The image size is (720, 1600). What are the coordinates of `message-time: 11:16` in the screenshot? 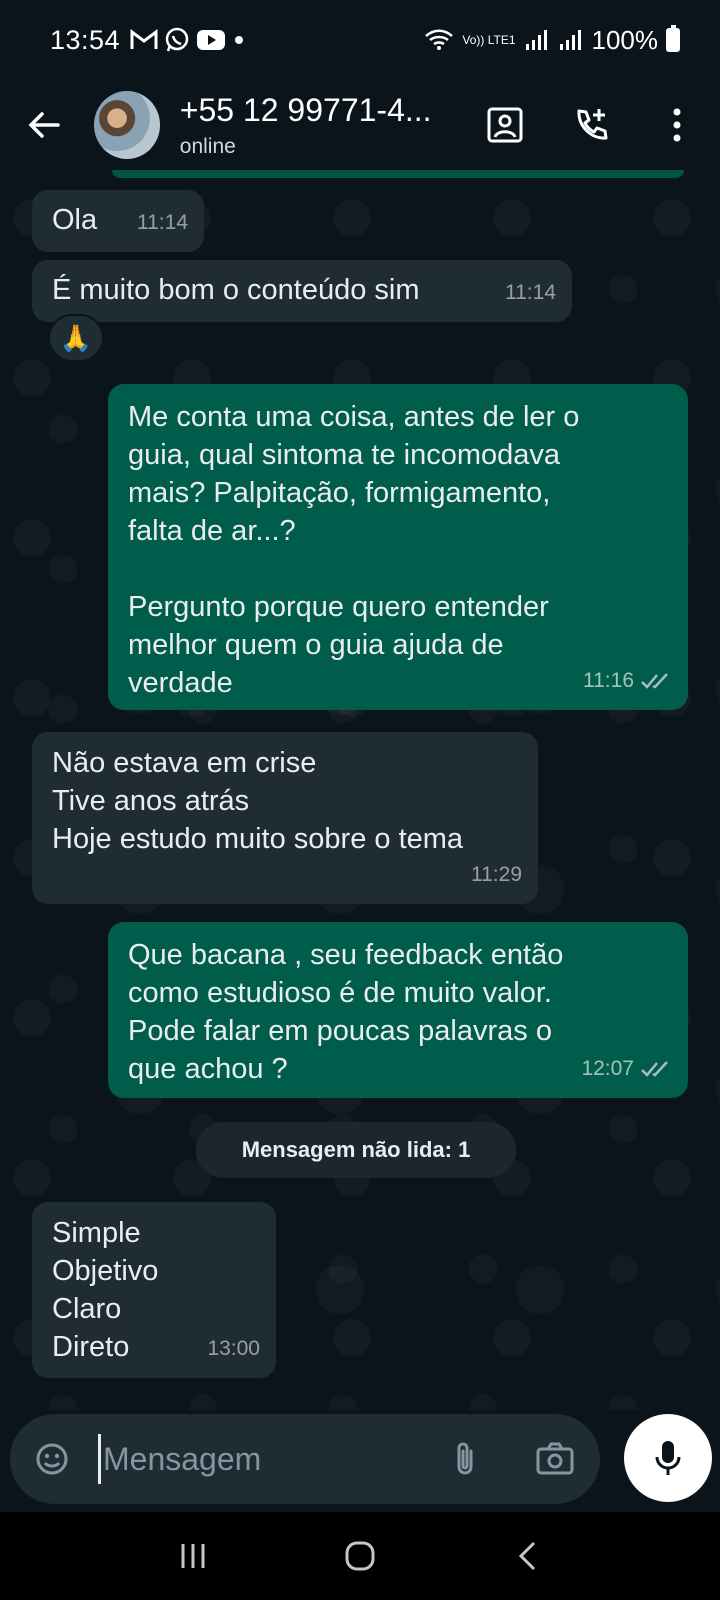 It's located at (608, 680).